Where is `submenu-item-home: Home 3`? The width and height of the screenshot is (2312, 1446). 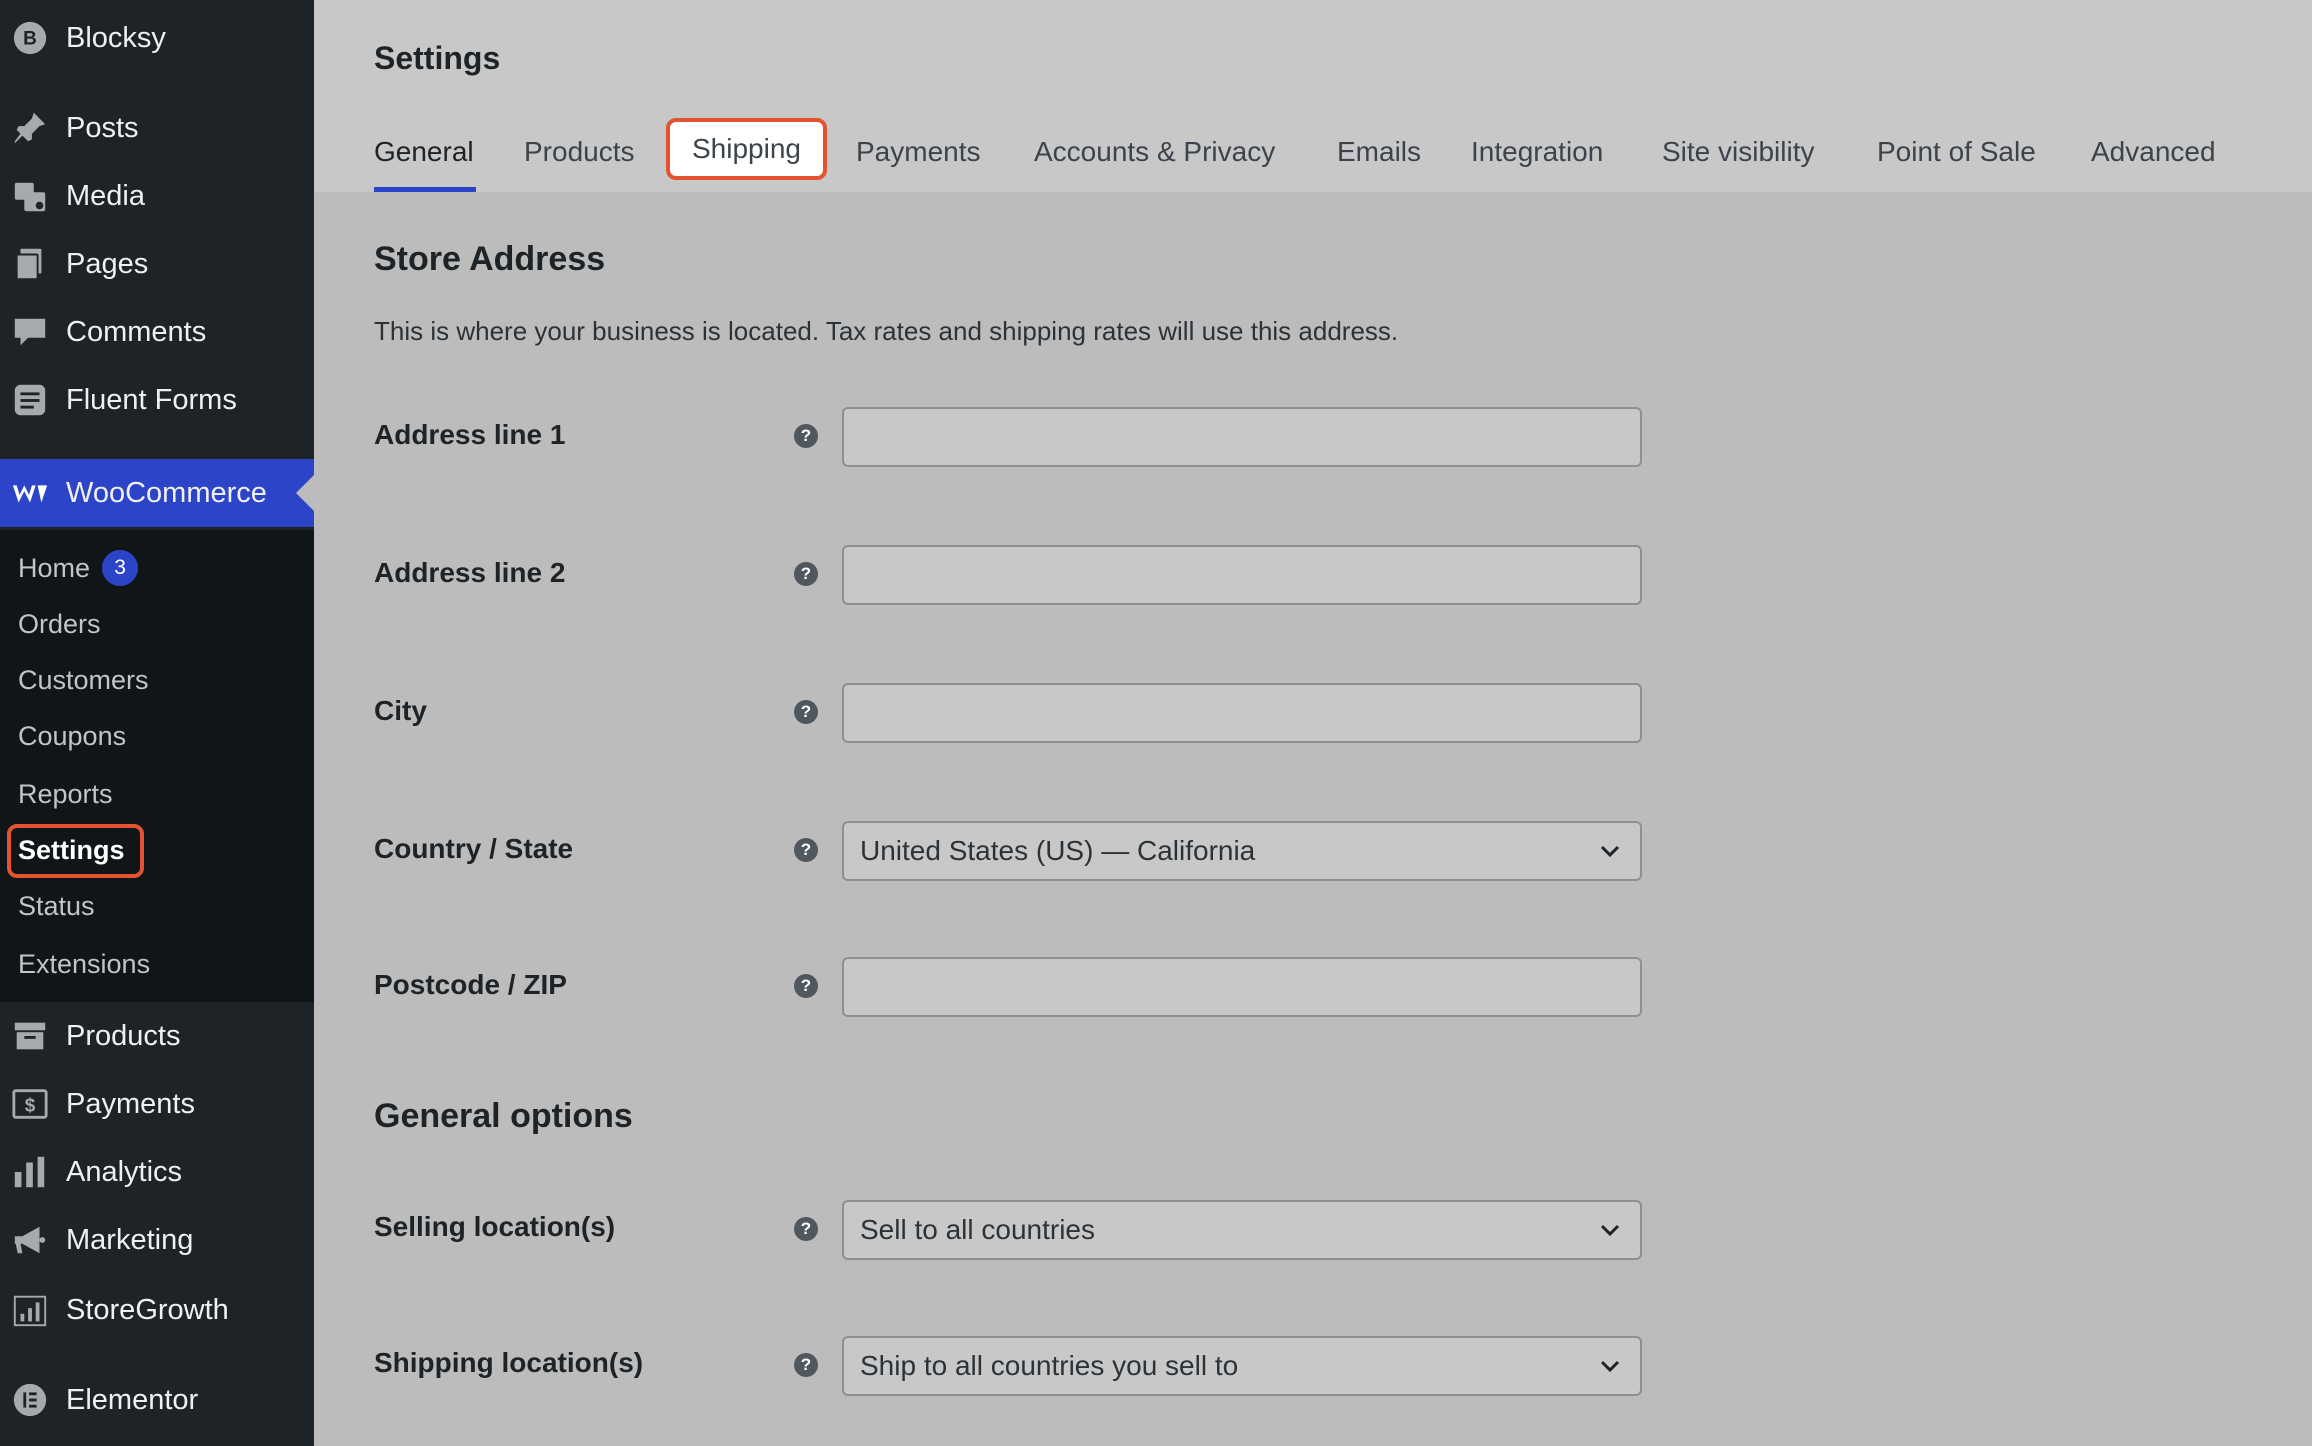 submenu-item-home: Home 3 is located at coordinates (78, 568).